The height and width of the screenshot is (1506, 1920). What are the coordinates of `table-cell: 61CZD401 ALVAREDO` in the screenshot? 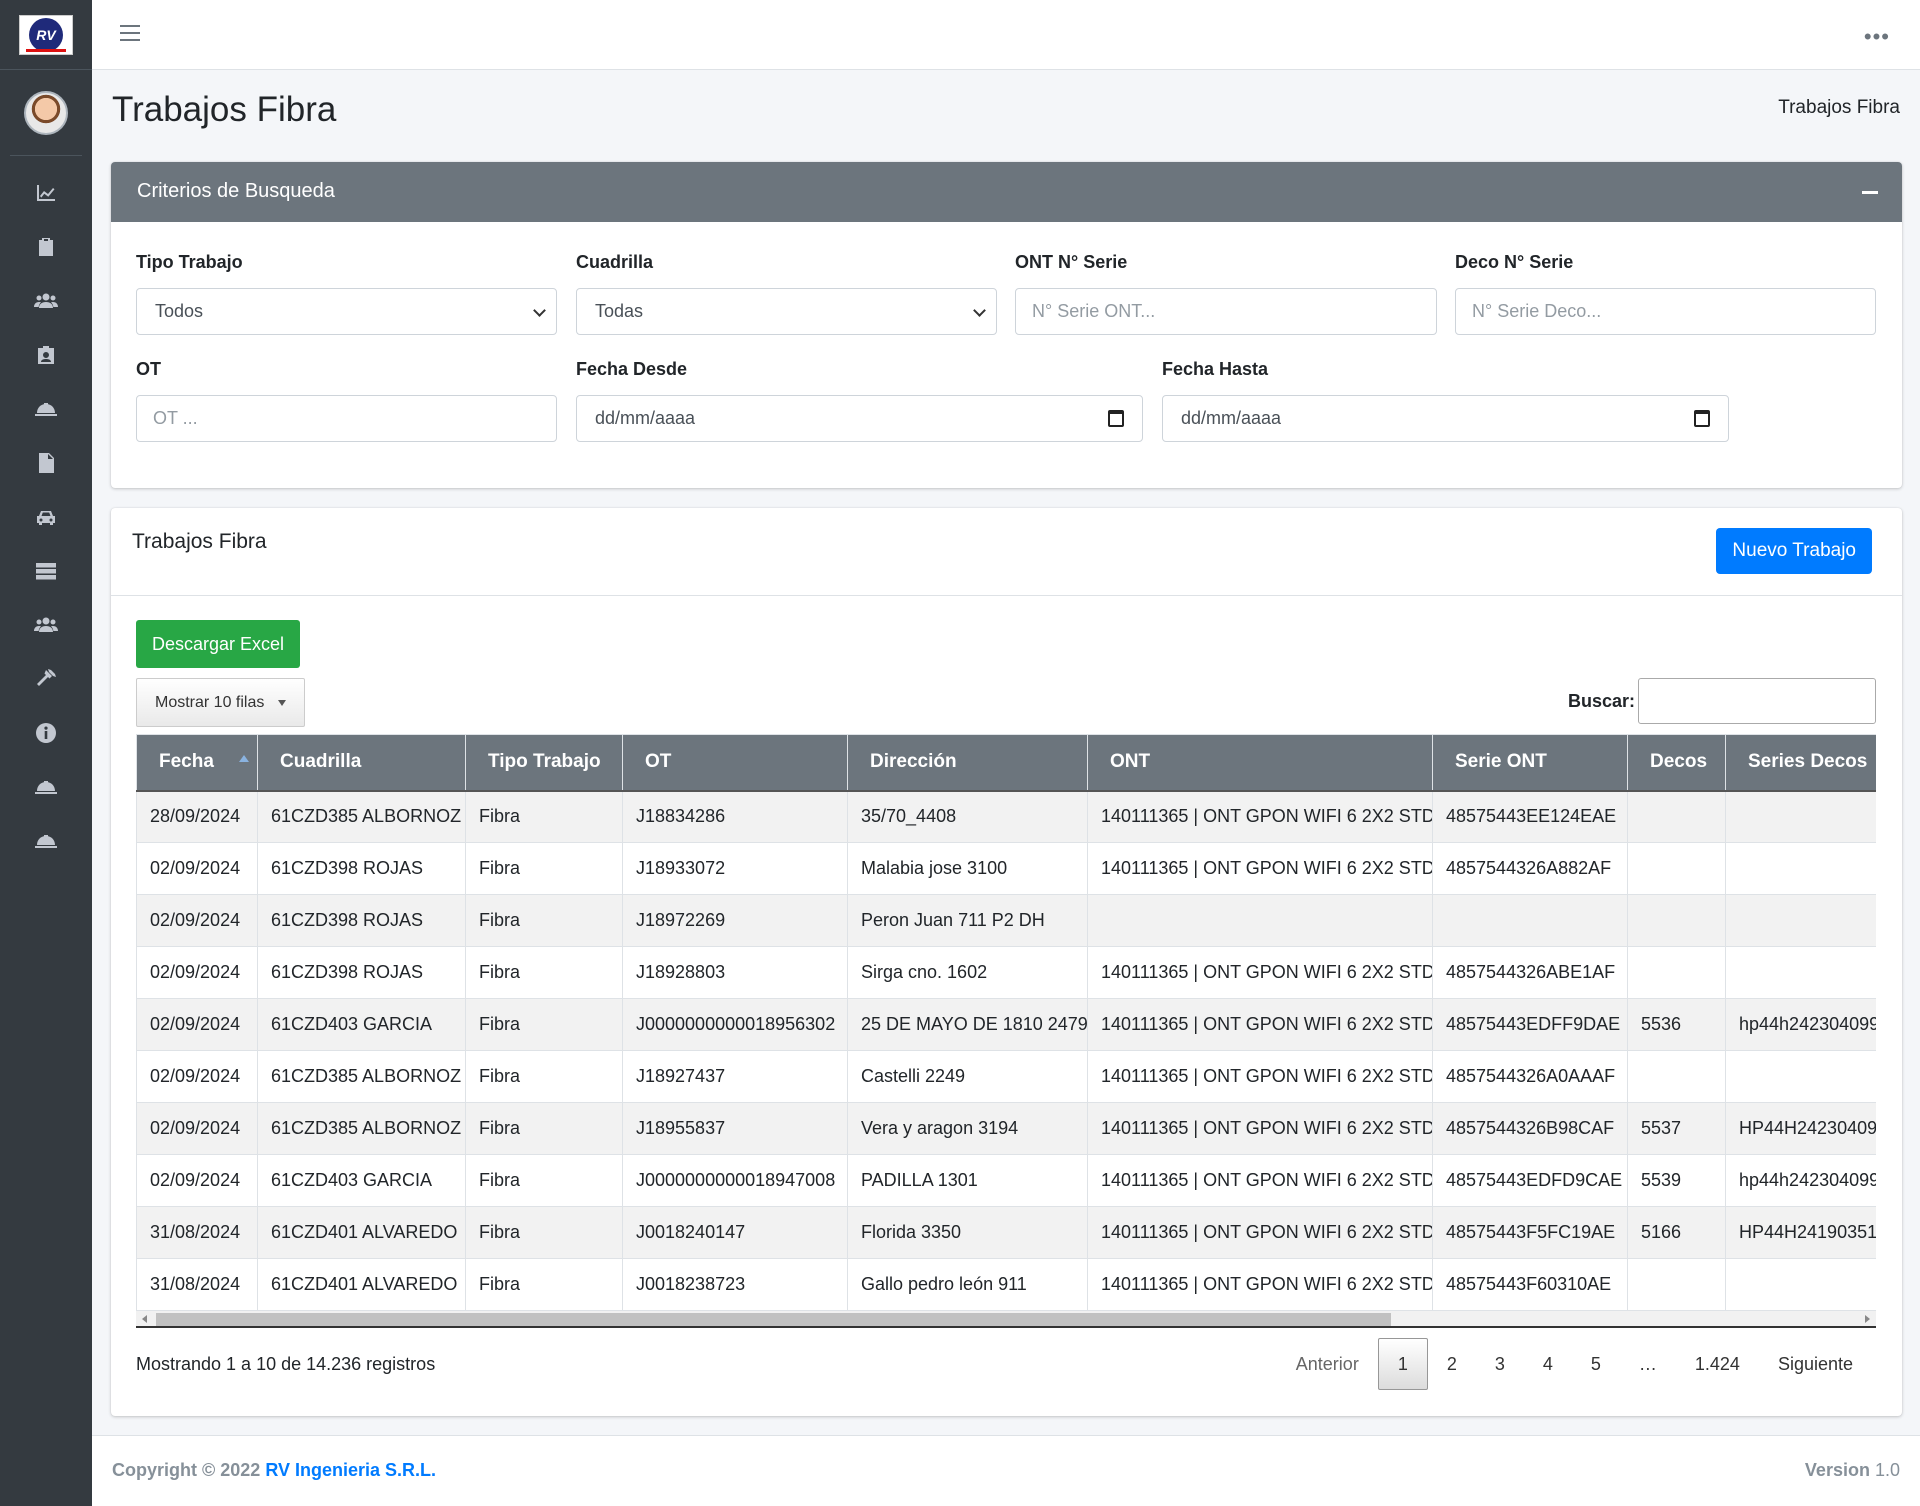 It's located at (361, 1232).